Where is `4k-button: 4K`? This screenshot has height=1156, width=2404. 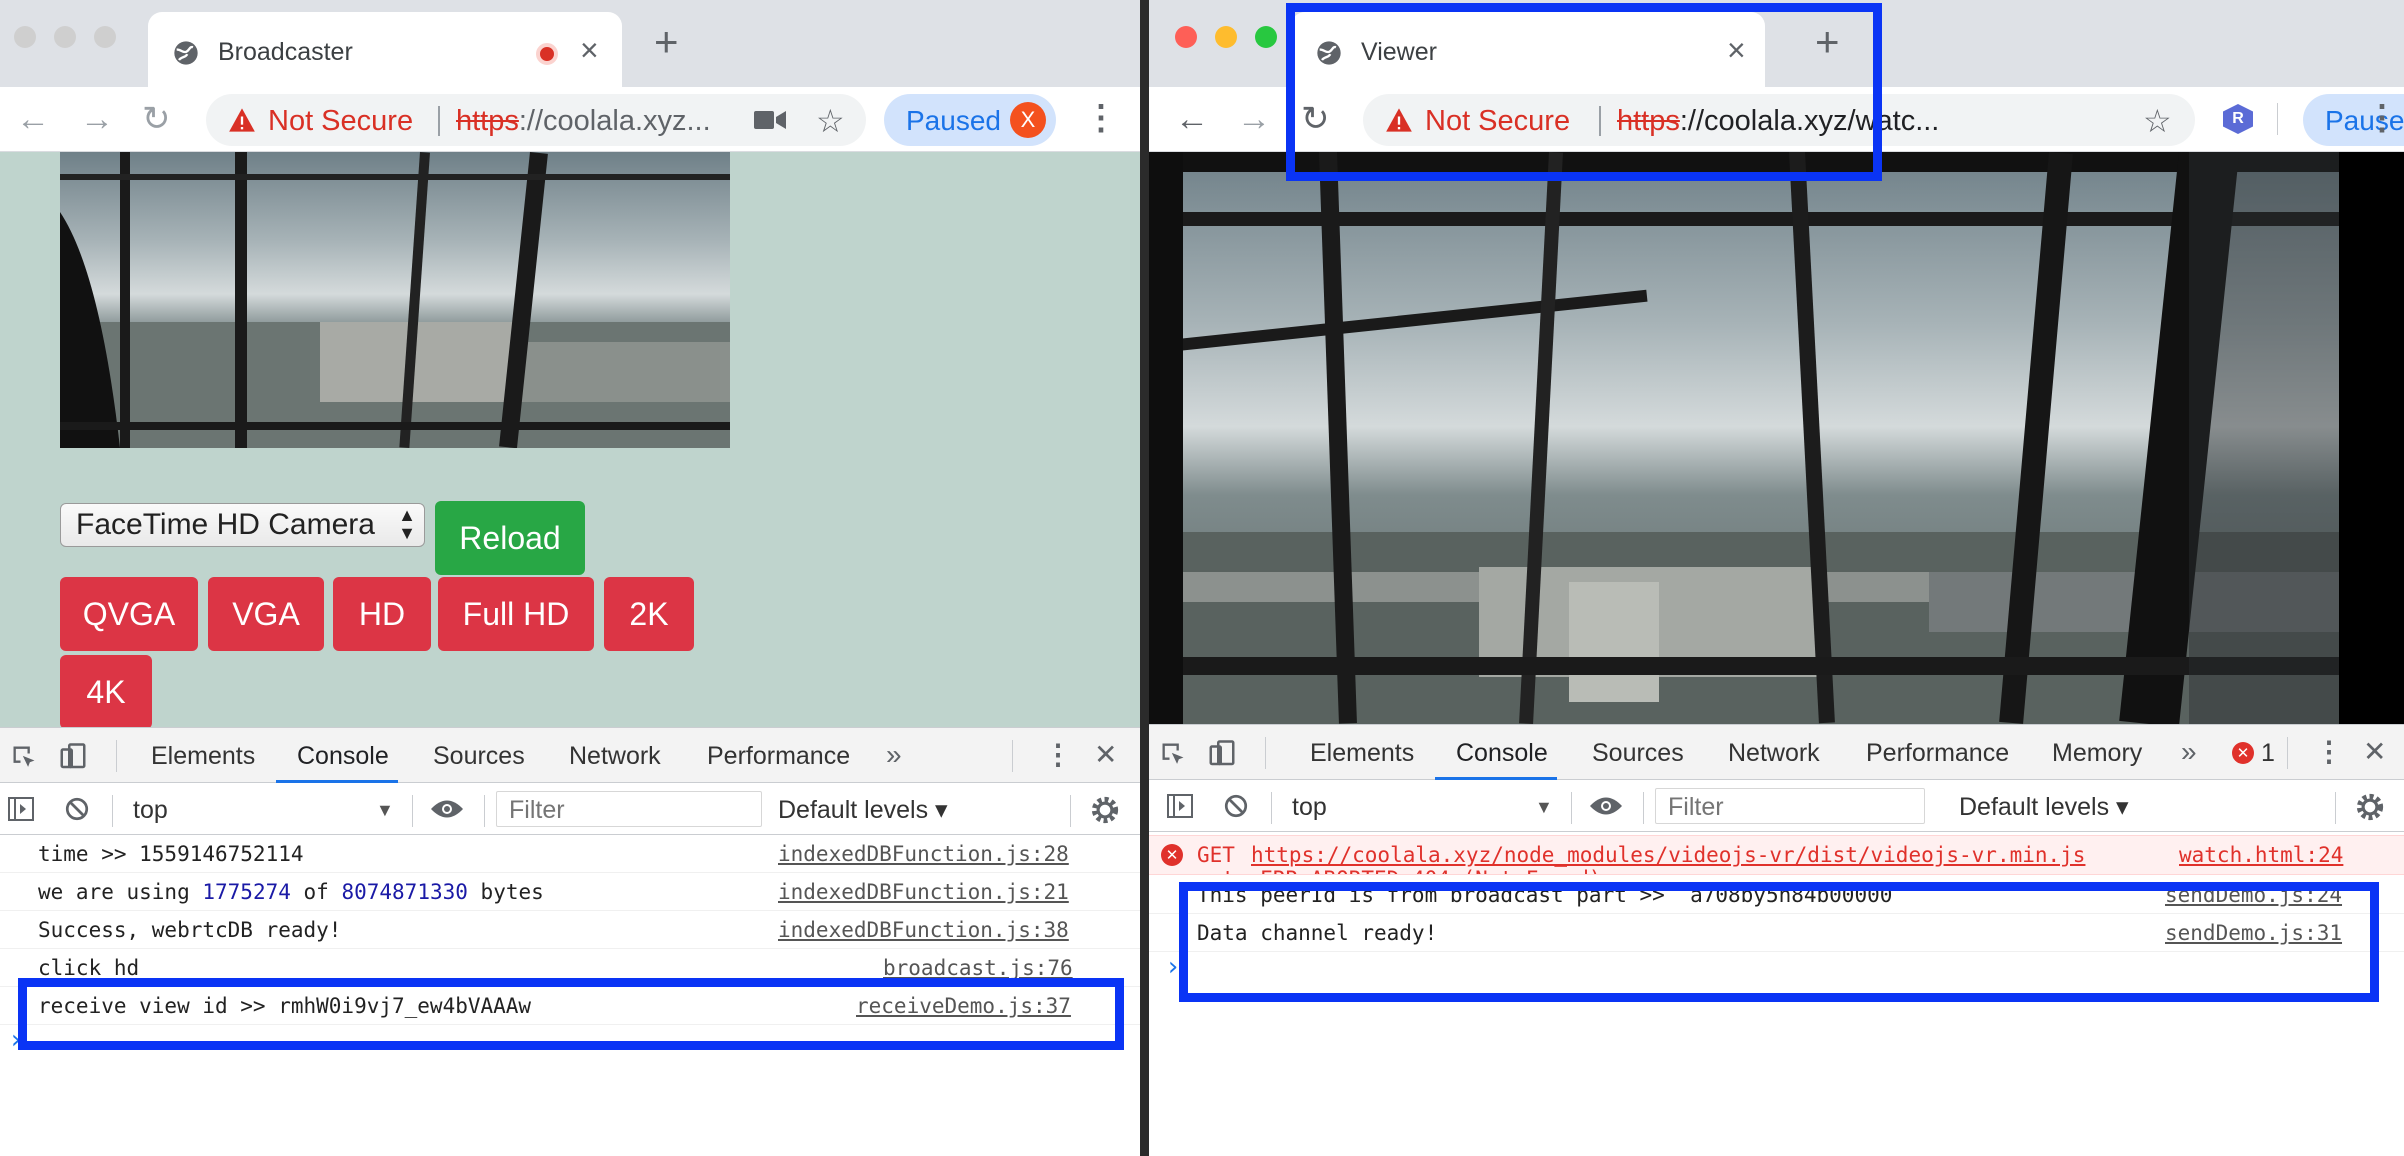 4k-button: 4K is located at coordinates (106, 692).